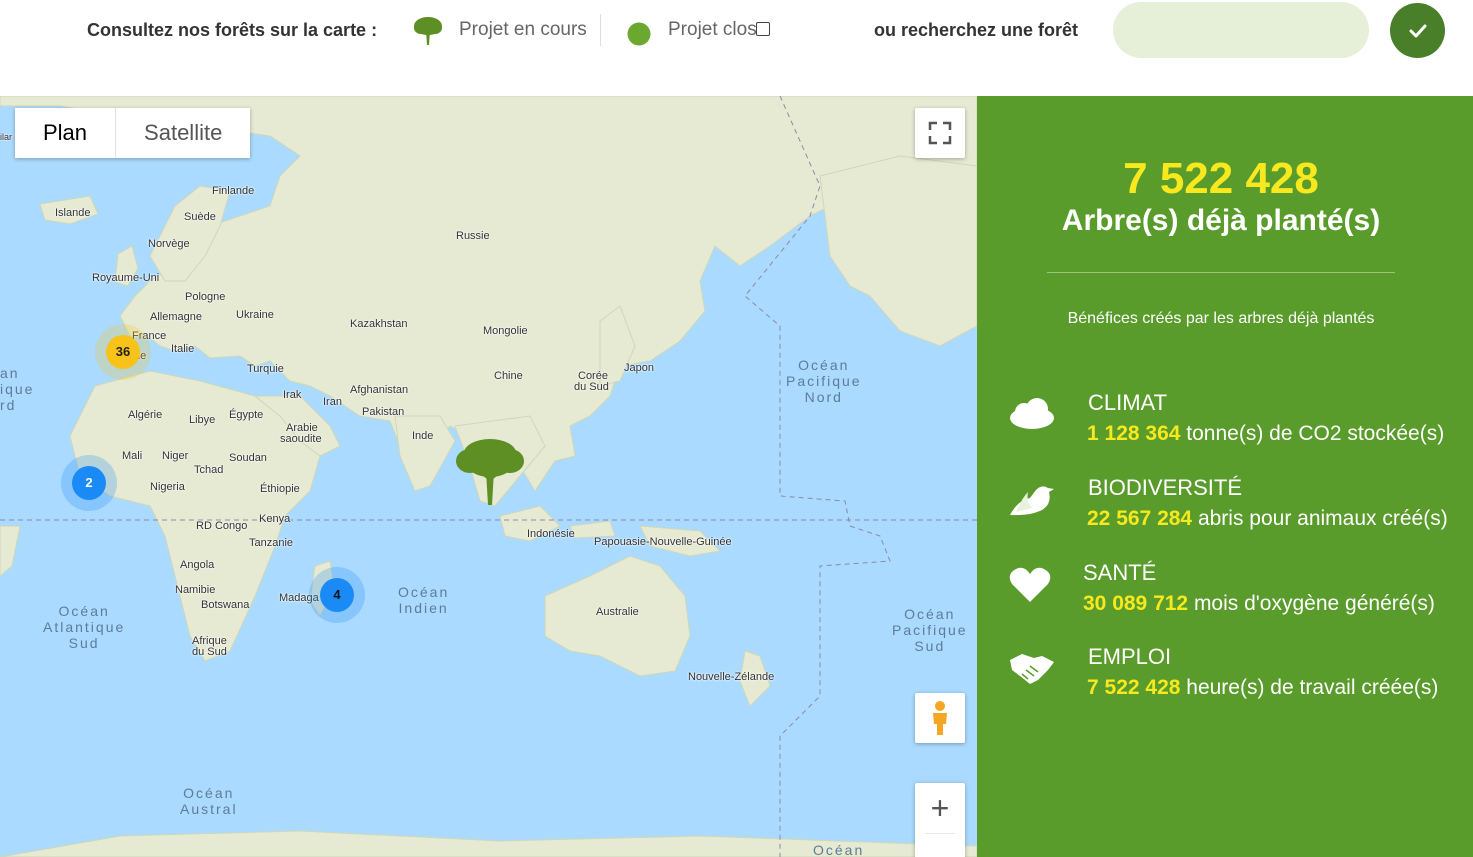 This screenshot has width=1473, height=857. What do you see at coordinates (248, 458) in the screenshot?
I see `map-label-soudan: Soudan` at bounding box center [248, 458].